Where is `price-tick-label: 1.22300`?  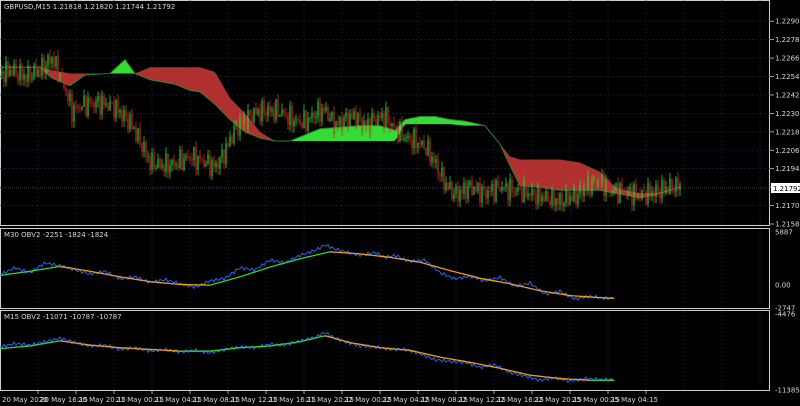 price-tick-label: 1.22300 is located at coordinates (787, 114).